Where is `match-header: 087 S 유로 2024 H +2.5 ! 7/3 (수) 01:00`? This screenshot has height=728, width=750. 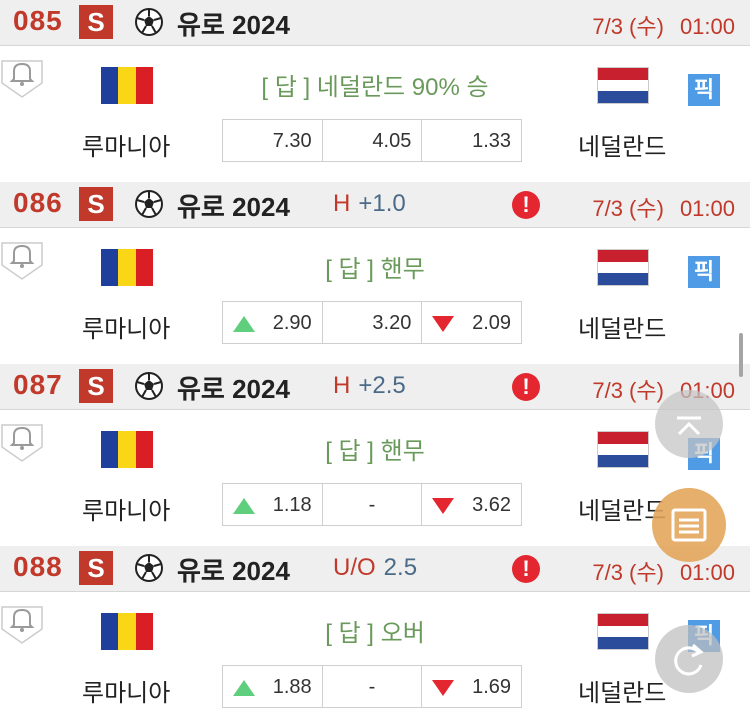 match-header: 087 S 유로 2024 H +2.5 ! 7/3 (수) 01:00 is located at coordinates (375, 387).